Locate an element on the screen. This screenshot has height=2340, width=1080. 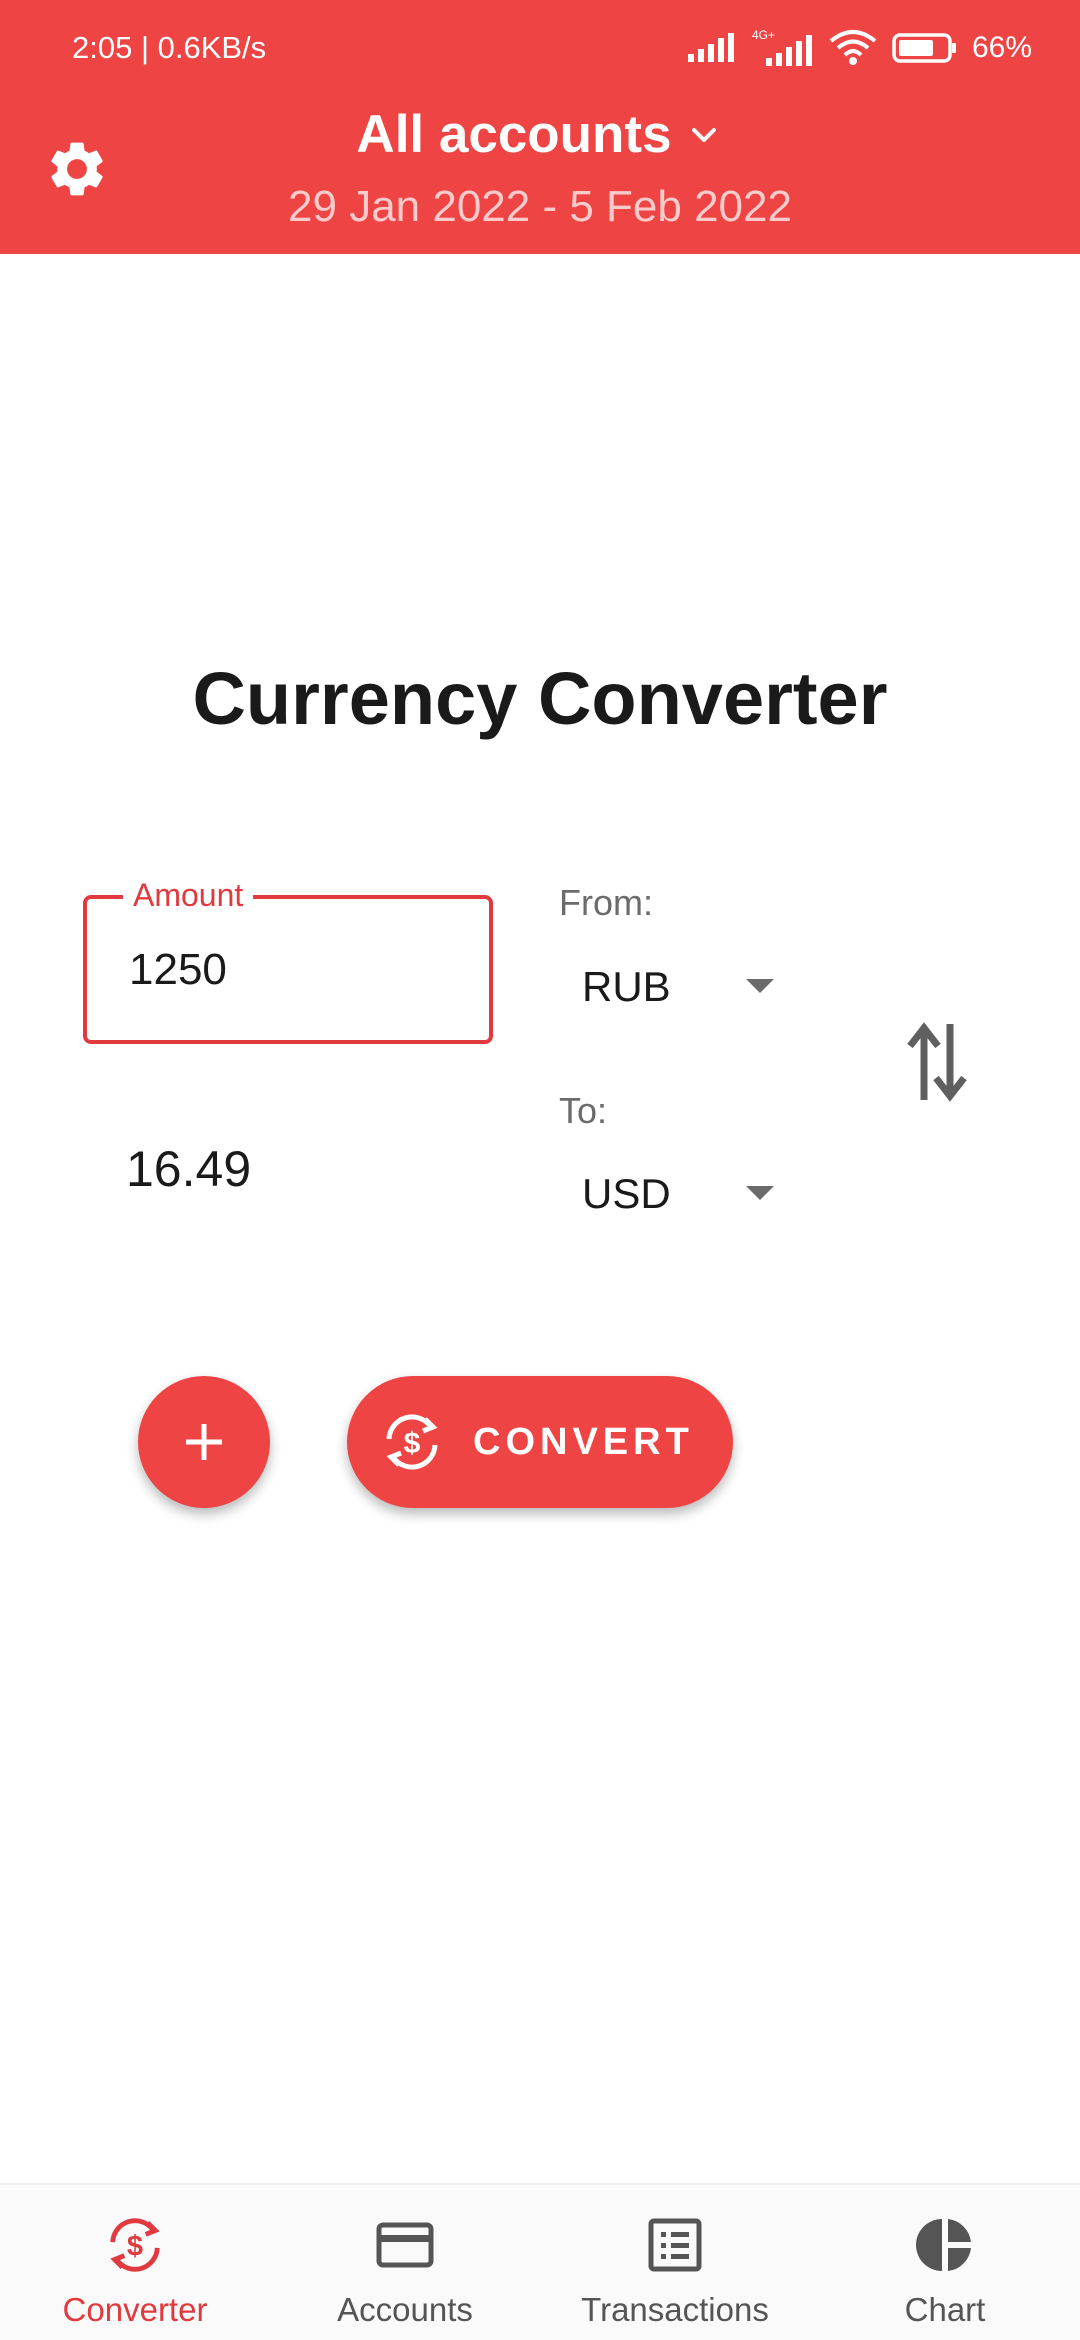
status-icons: 4G+ 66% is located at coordinates (859, 48).